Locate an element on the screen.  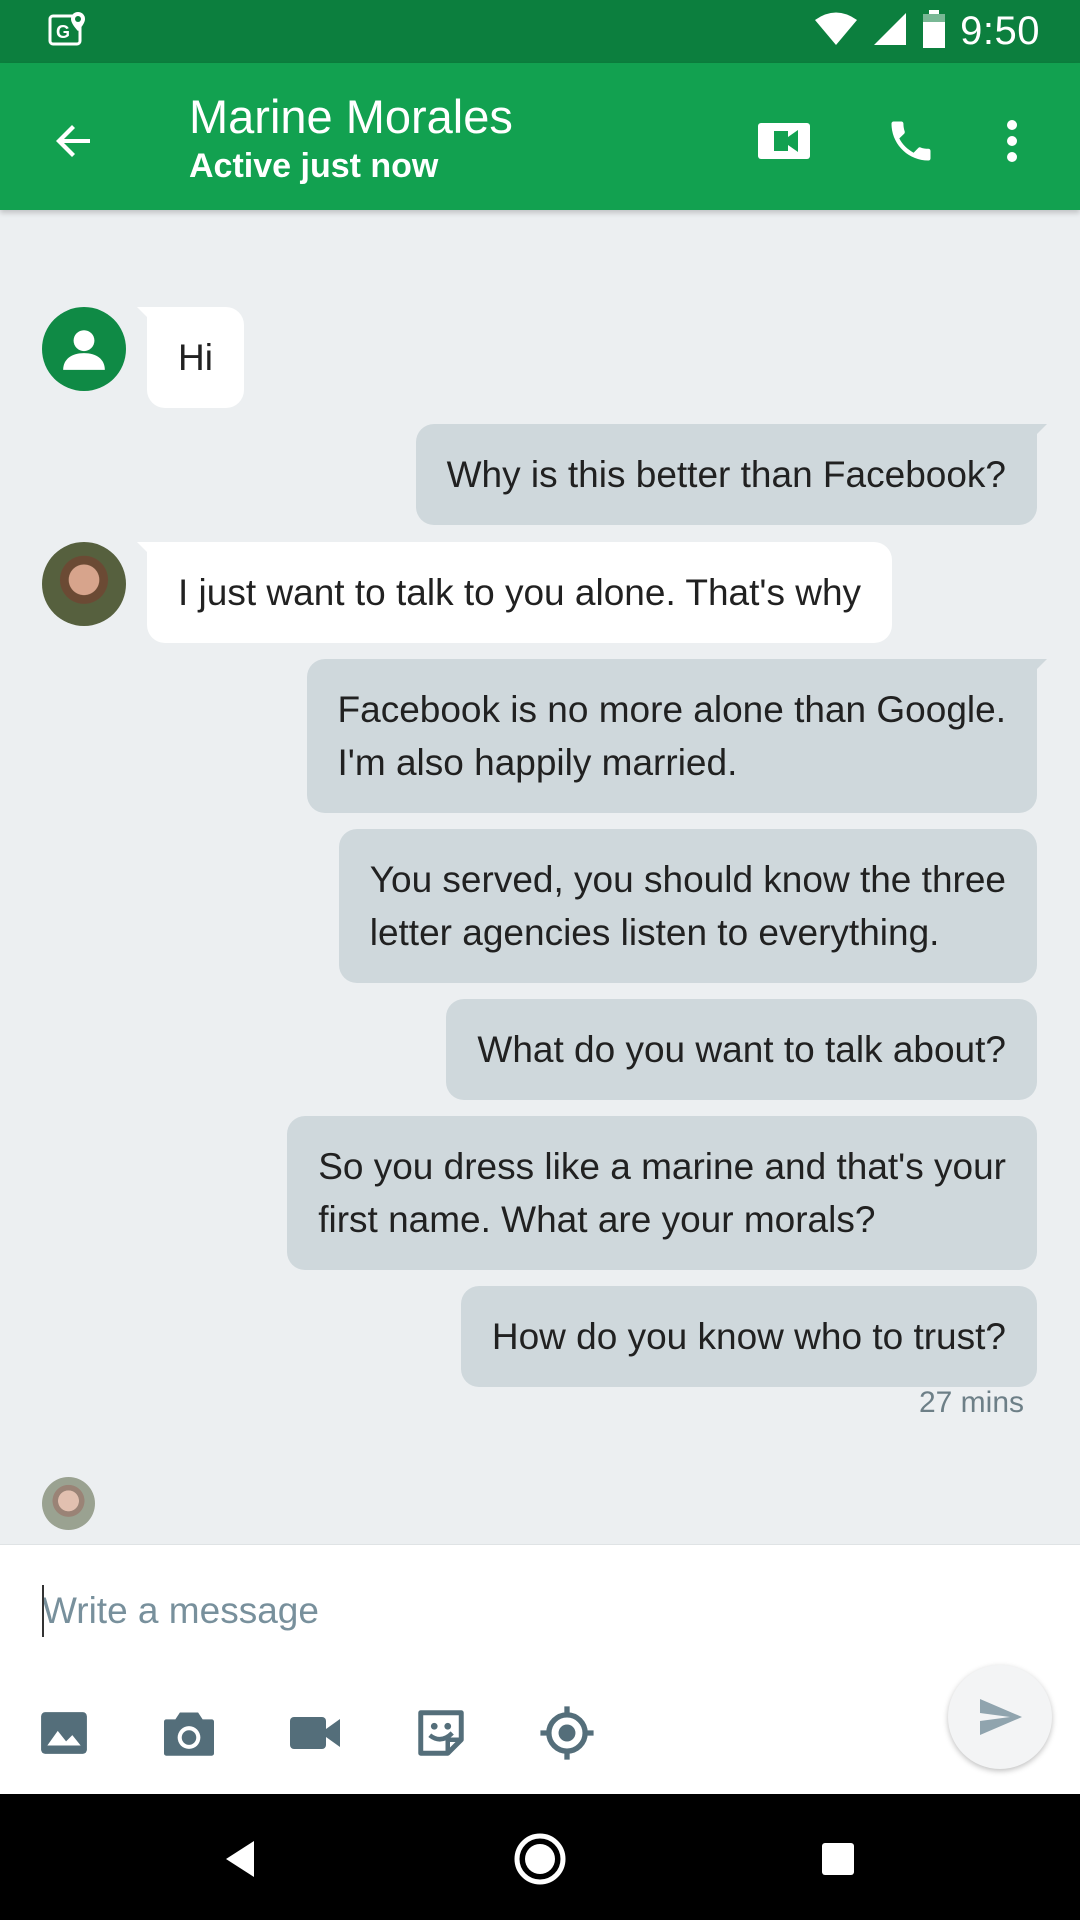
nav-back-button is located at coordinates (240, 1859).